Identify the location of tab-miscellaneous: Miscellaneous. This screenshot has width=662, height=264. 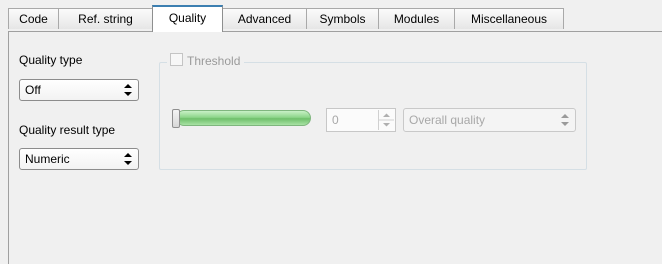
(509, 18).